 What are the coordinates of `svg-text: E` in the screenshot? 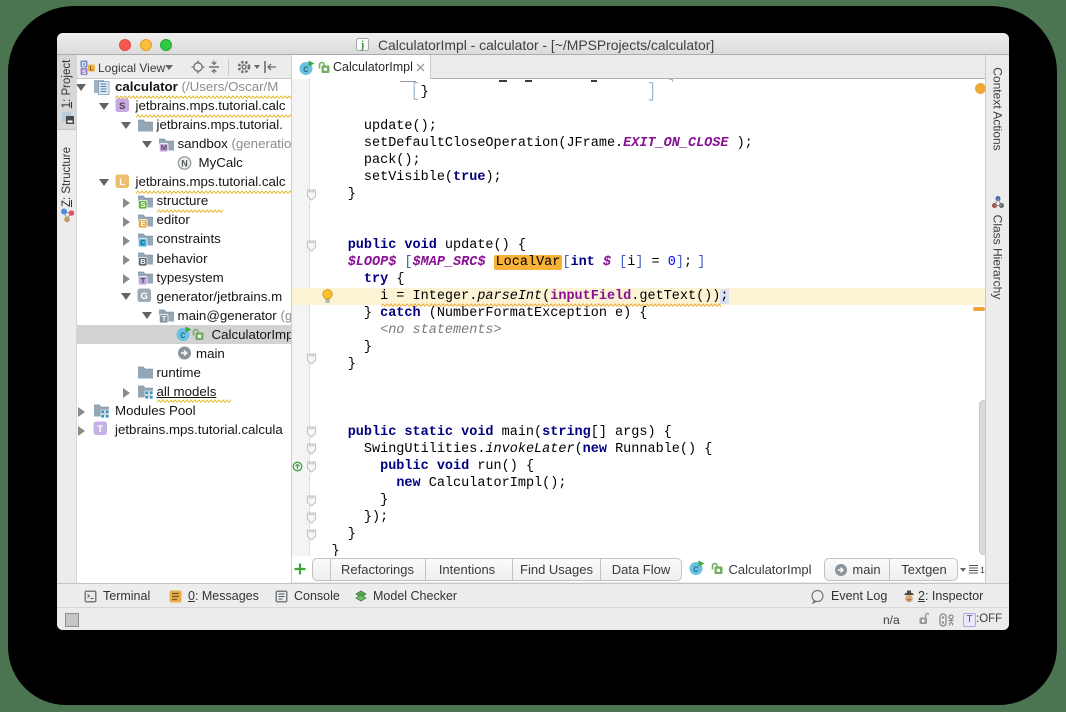 It's located at (142, 223).